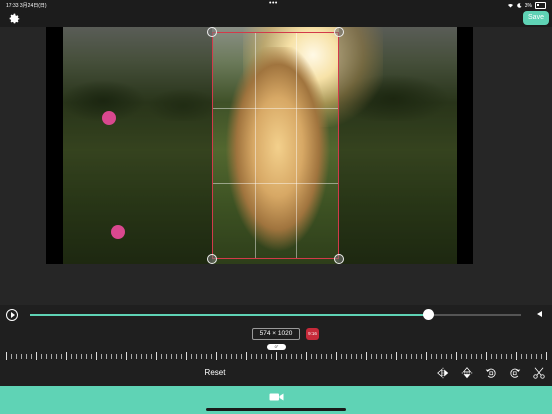 This screenshot has width=552, height=414. What do you see at coordinates (12, 315) in the screenshot?
I see `play-icon` at bounding box center [12, 315].